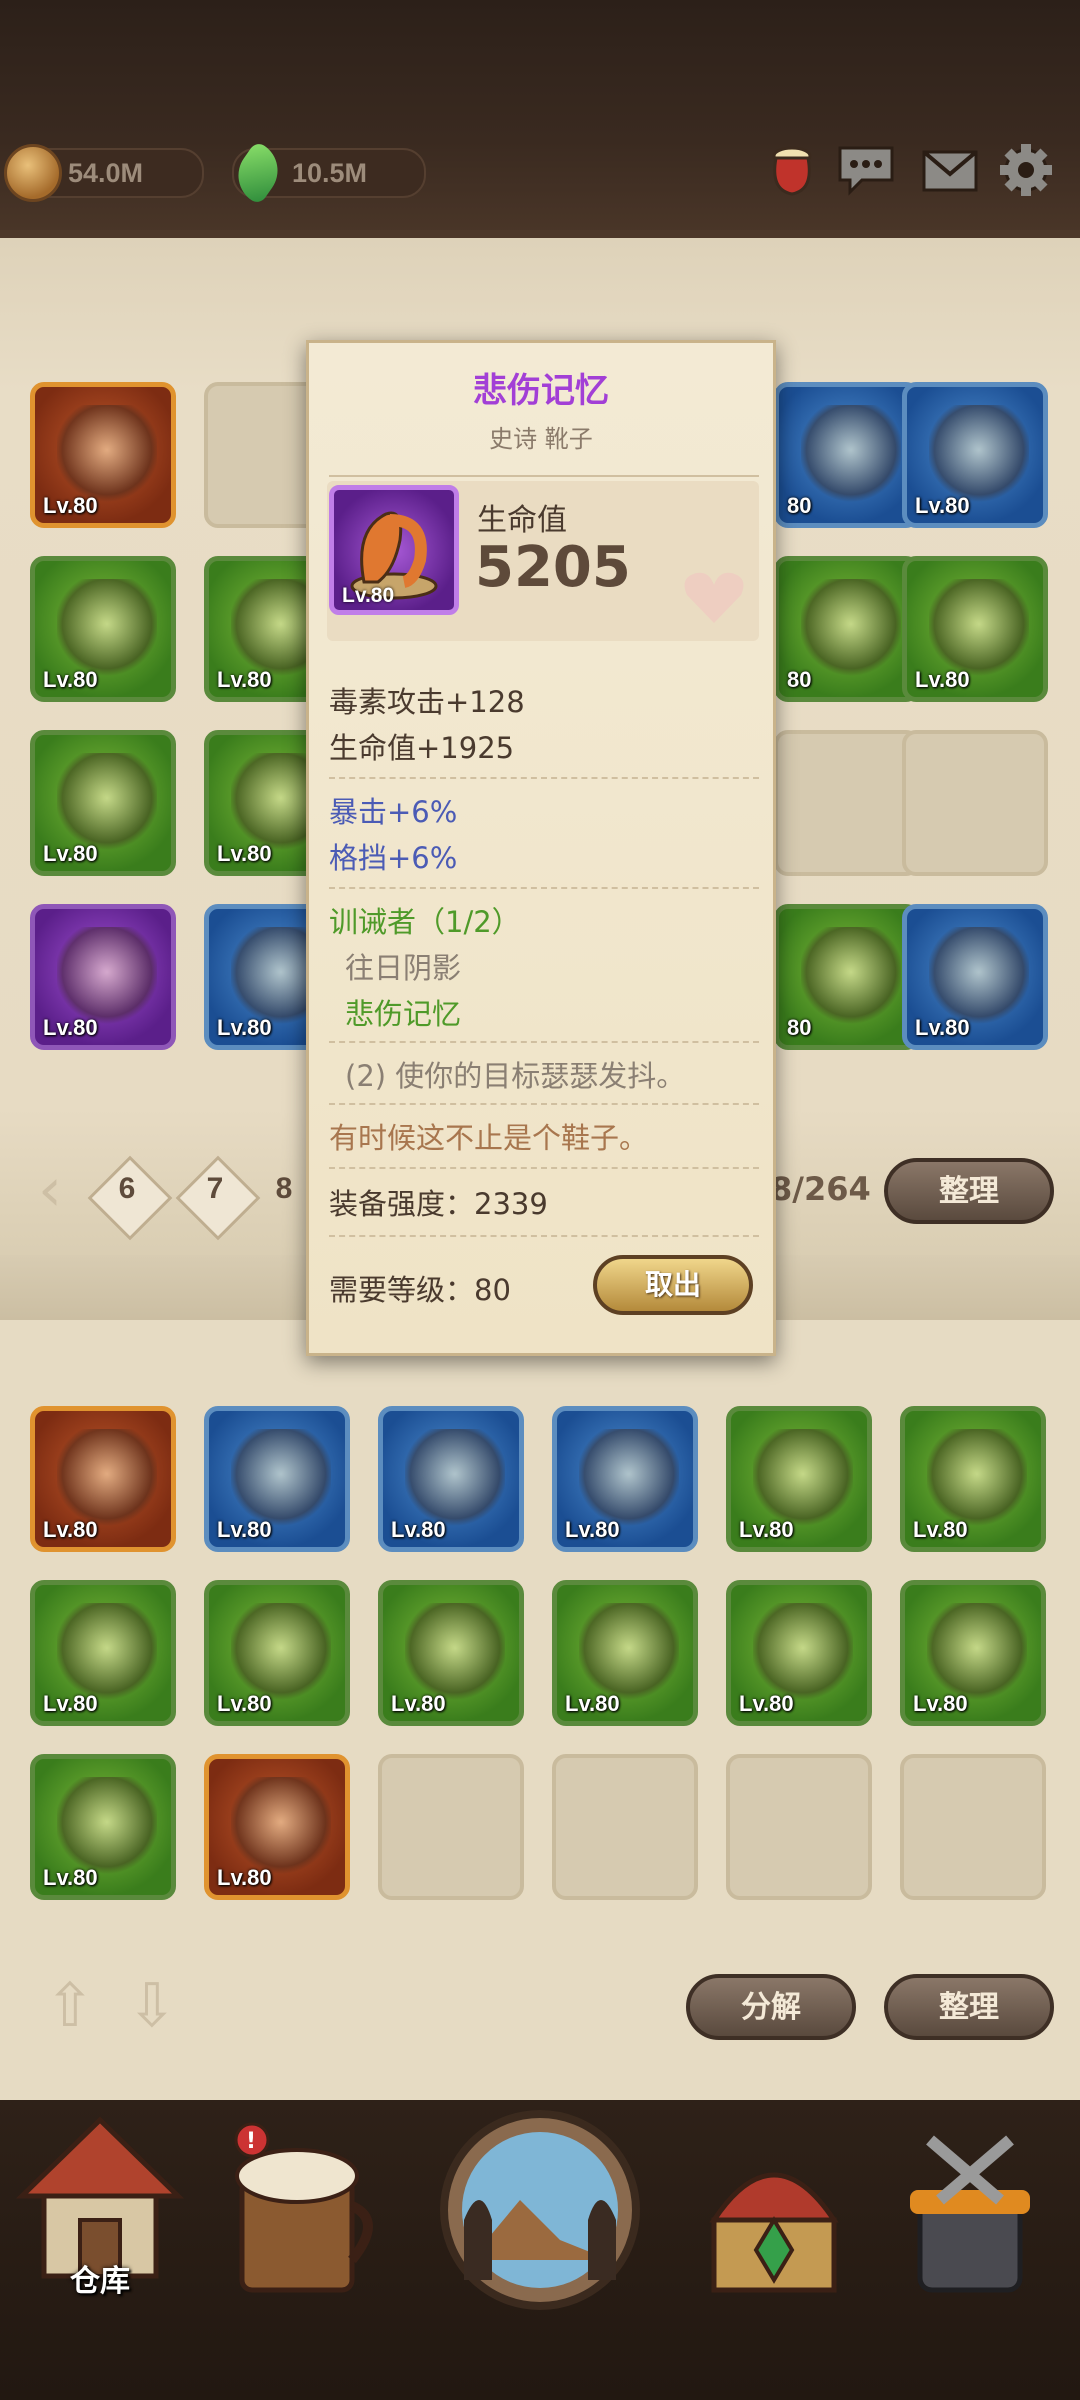 Image resolution: width=1080 pixels, height=2400 pixels. Describe the element at coordinates (393, 812) in the screenshot. I see `bonus-stat-1: 暴击+6%` at that location.